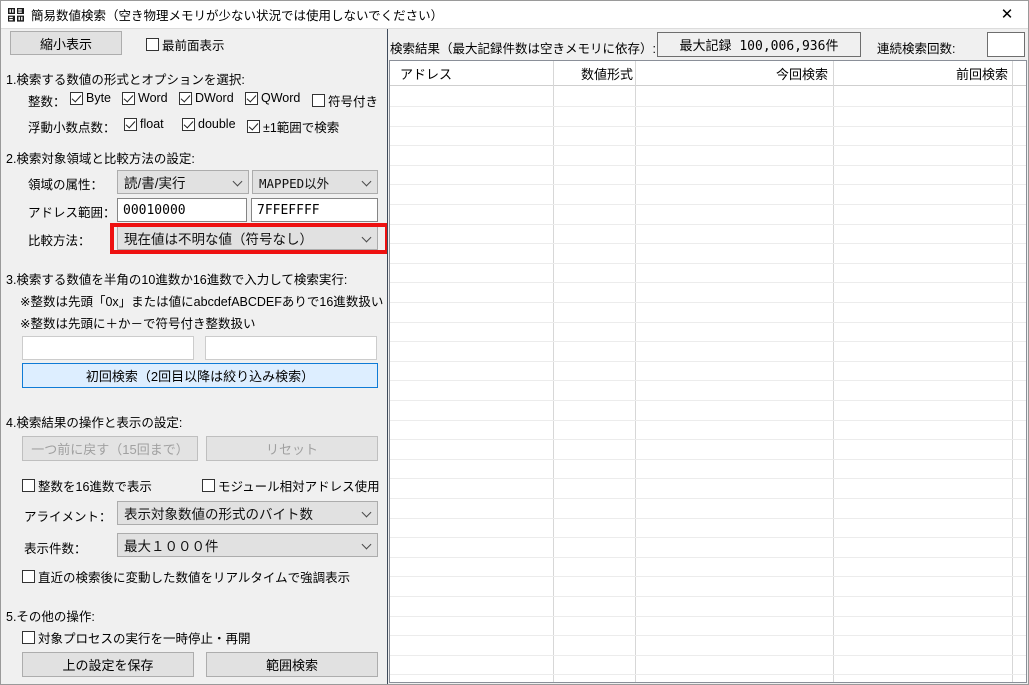  Describe the element at coordinates (202, 302) in the screenshot. I see `section3-note1: ※整数は先頭「0x」または値にabcdefABCDEFありで16進数扱い` at that location.